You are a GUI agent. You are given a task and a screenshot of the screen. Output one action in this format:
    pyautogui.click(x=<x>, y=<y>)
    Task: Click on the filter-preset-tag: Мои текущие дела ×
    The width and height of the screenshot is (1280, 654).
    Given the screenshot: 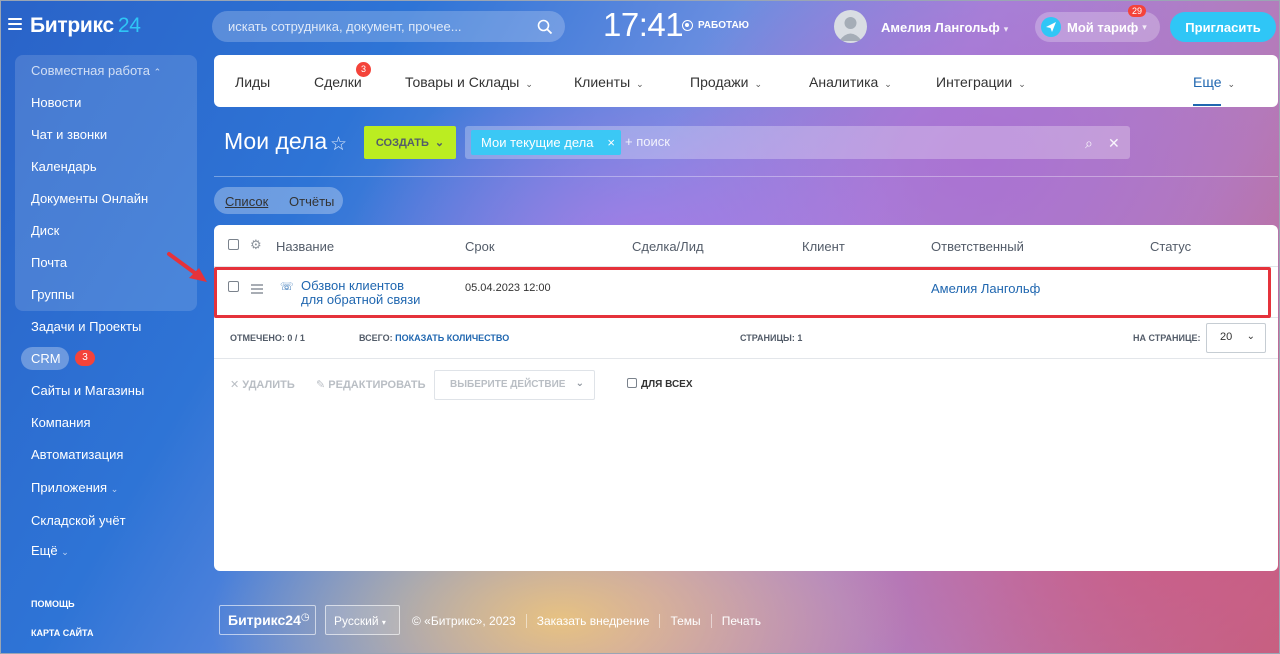 What is the action you would take?
    pyautogui.click(x=546, y=142)
    